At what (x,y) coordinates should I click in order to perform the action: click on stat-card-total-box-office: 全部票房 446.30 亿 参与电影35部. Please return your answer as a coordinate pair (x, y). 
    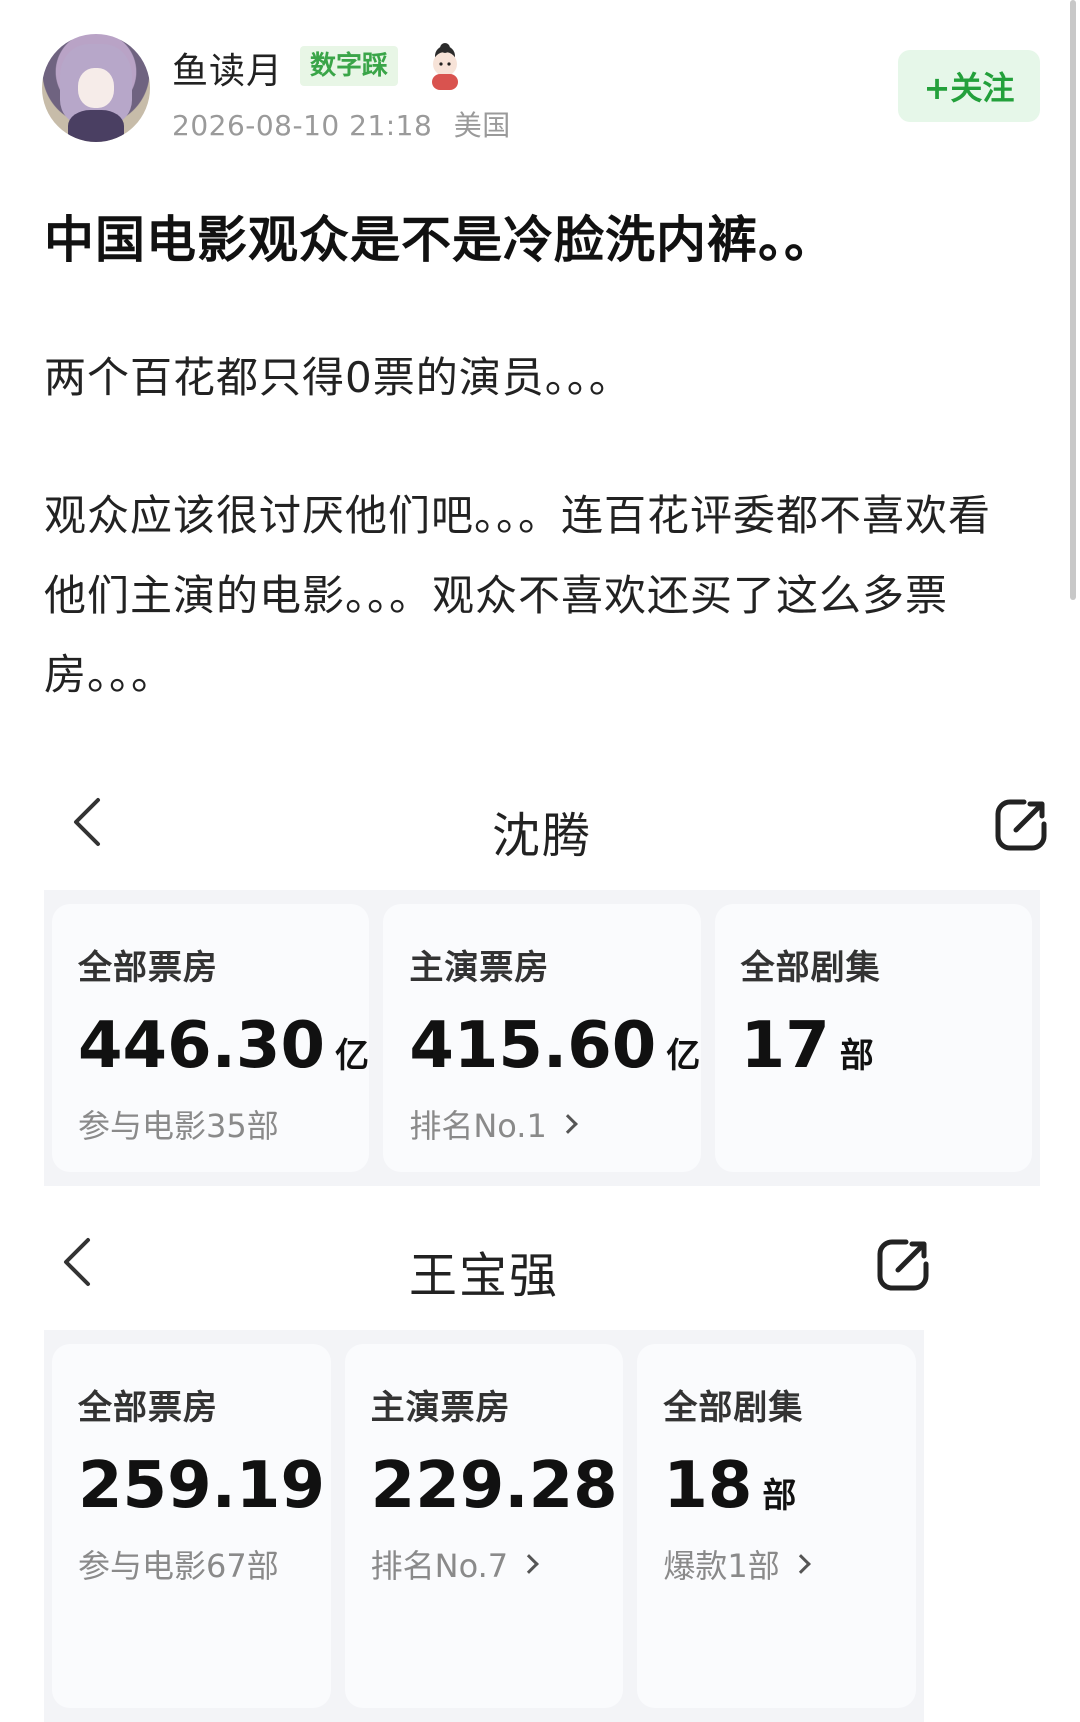
    Looking at the image, I should click on (211, 1038).